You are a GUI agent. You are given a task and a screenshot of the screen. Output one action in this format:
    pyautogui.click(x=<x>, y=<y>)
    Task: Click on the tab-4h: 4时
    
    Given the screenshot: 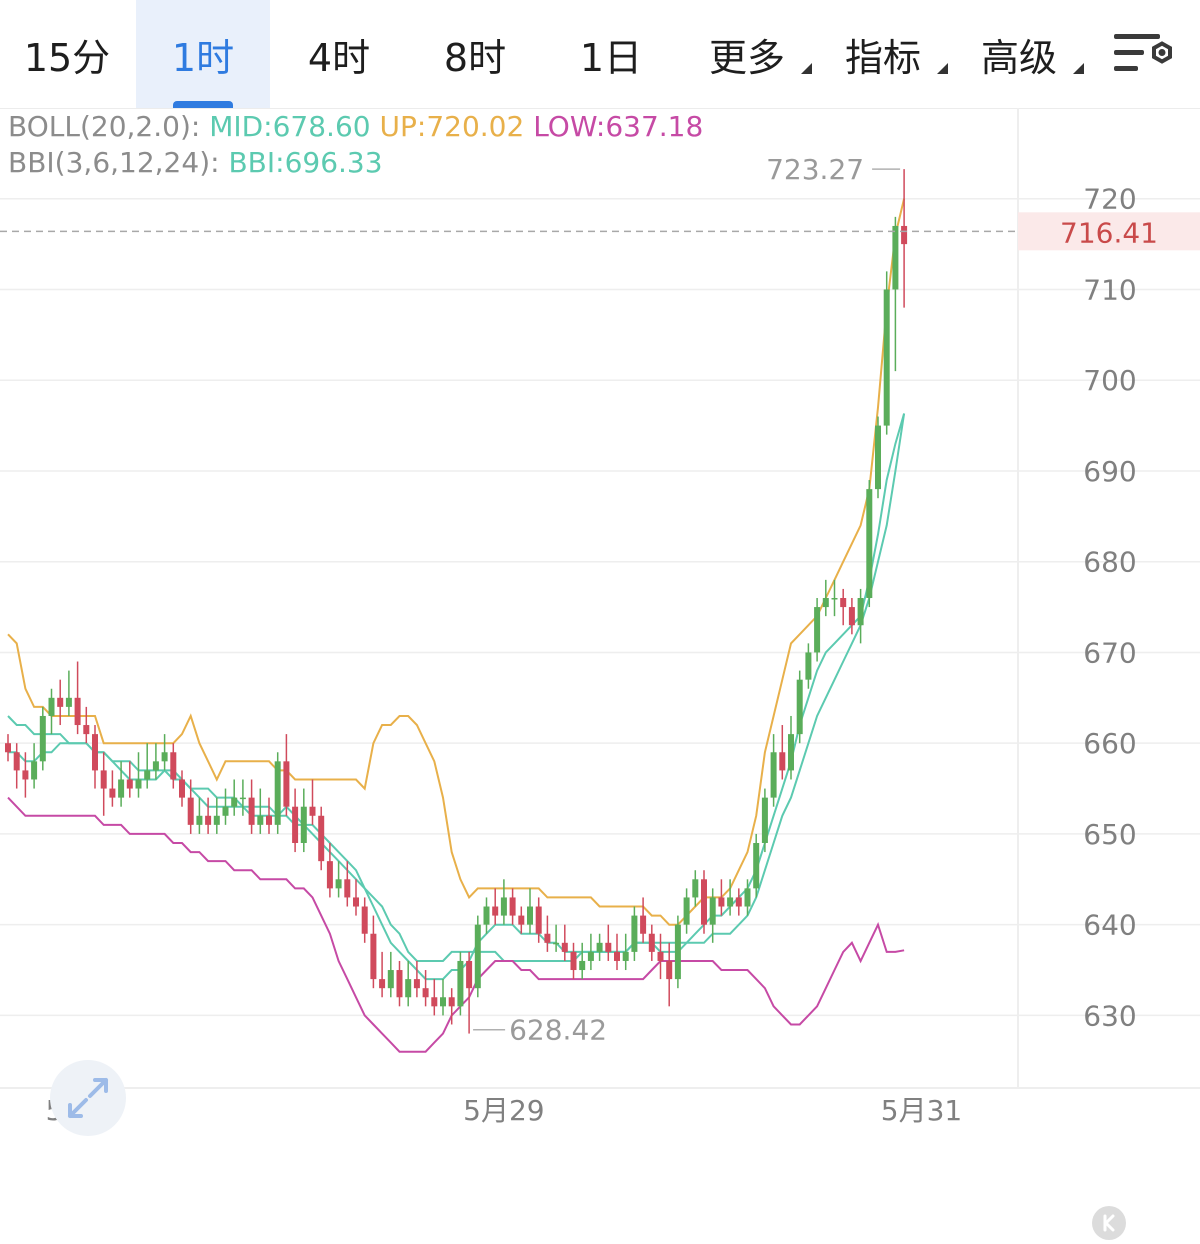 What is the action you would take?
    pyautogui.click(x=339, y=54)
    